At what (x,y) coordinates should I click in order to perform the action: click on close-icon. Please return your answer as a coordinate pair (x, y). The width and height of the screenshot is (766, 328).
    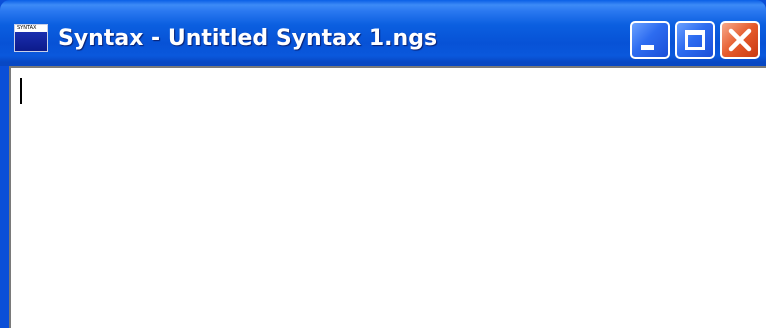
    Looking at the image, I should click on (740, 40).